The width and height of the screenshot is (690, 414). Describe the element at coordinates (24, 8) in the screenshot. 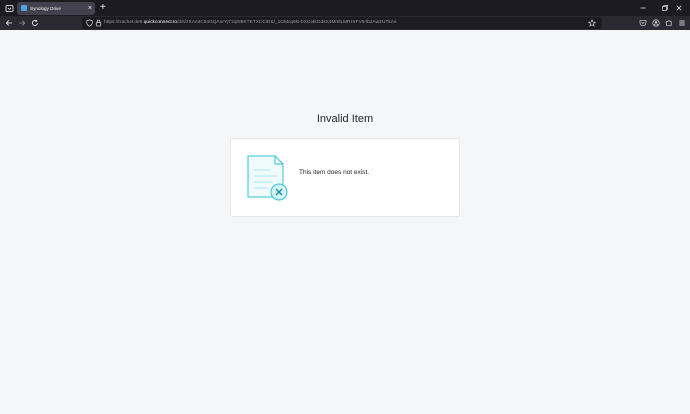

I see `synology-drive-icon` at that location.